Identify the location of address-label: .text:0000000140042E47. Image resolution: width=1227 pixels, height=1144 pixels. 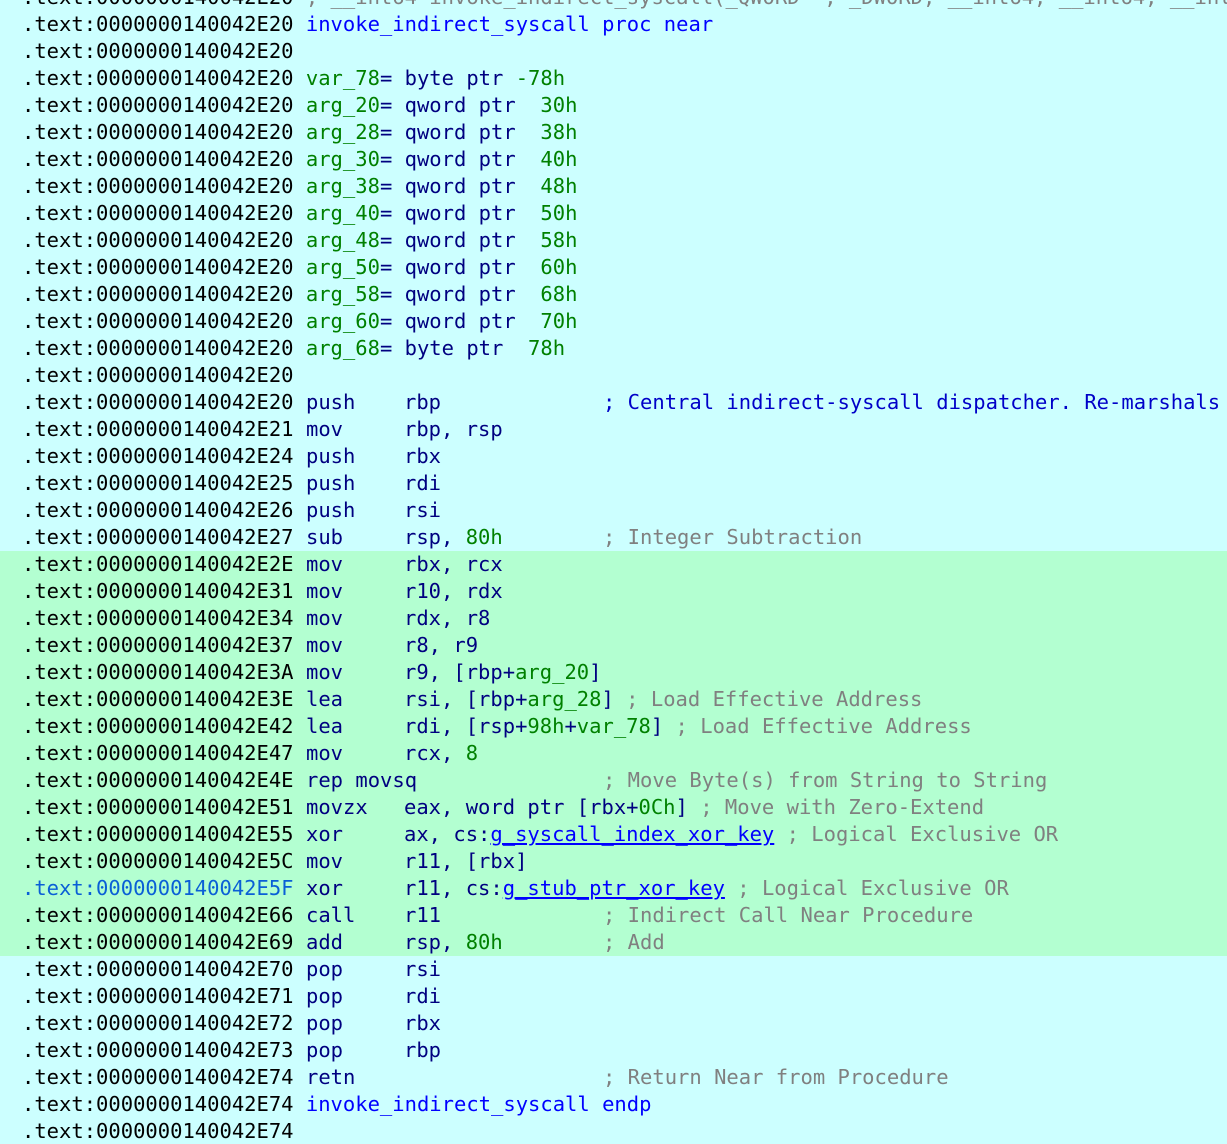
(158, 753).